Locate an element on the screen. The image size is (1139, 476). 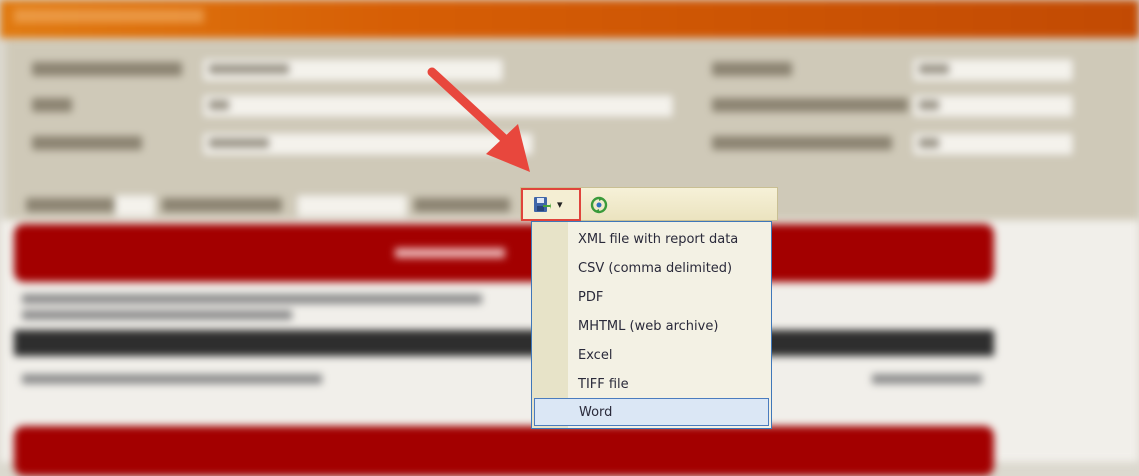
save-icon is located at coordinates (542, 204).